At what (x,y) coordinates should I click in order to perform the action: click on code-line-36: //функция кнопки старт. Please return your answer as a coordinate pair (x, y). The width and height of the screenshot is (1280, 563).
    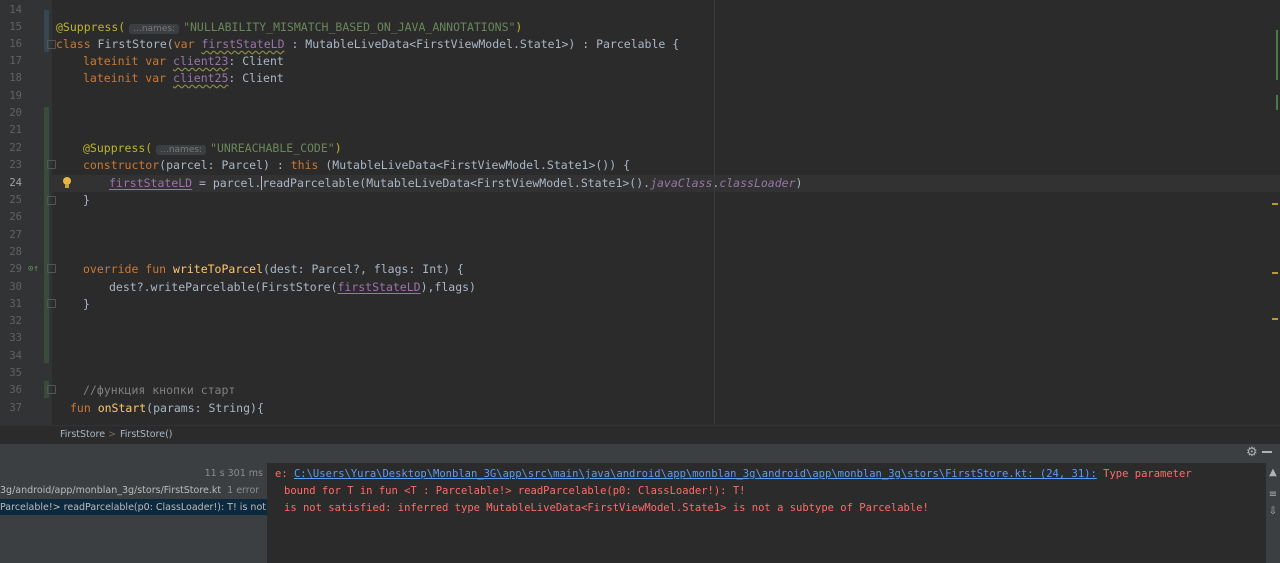
    Looking at the image, I should click on (159, 390).